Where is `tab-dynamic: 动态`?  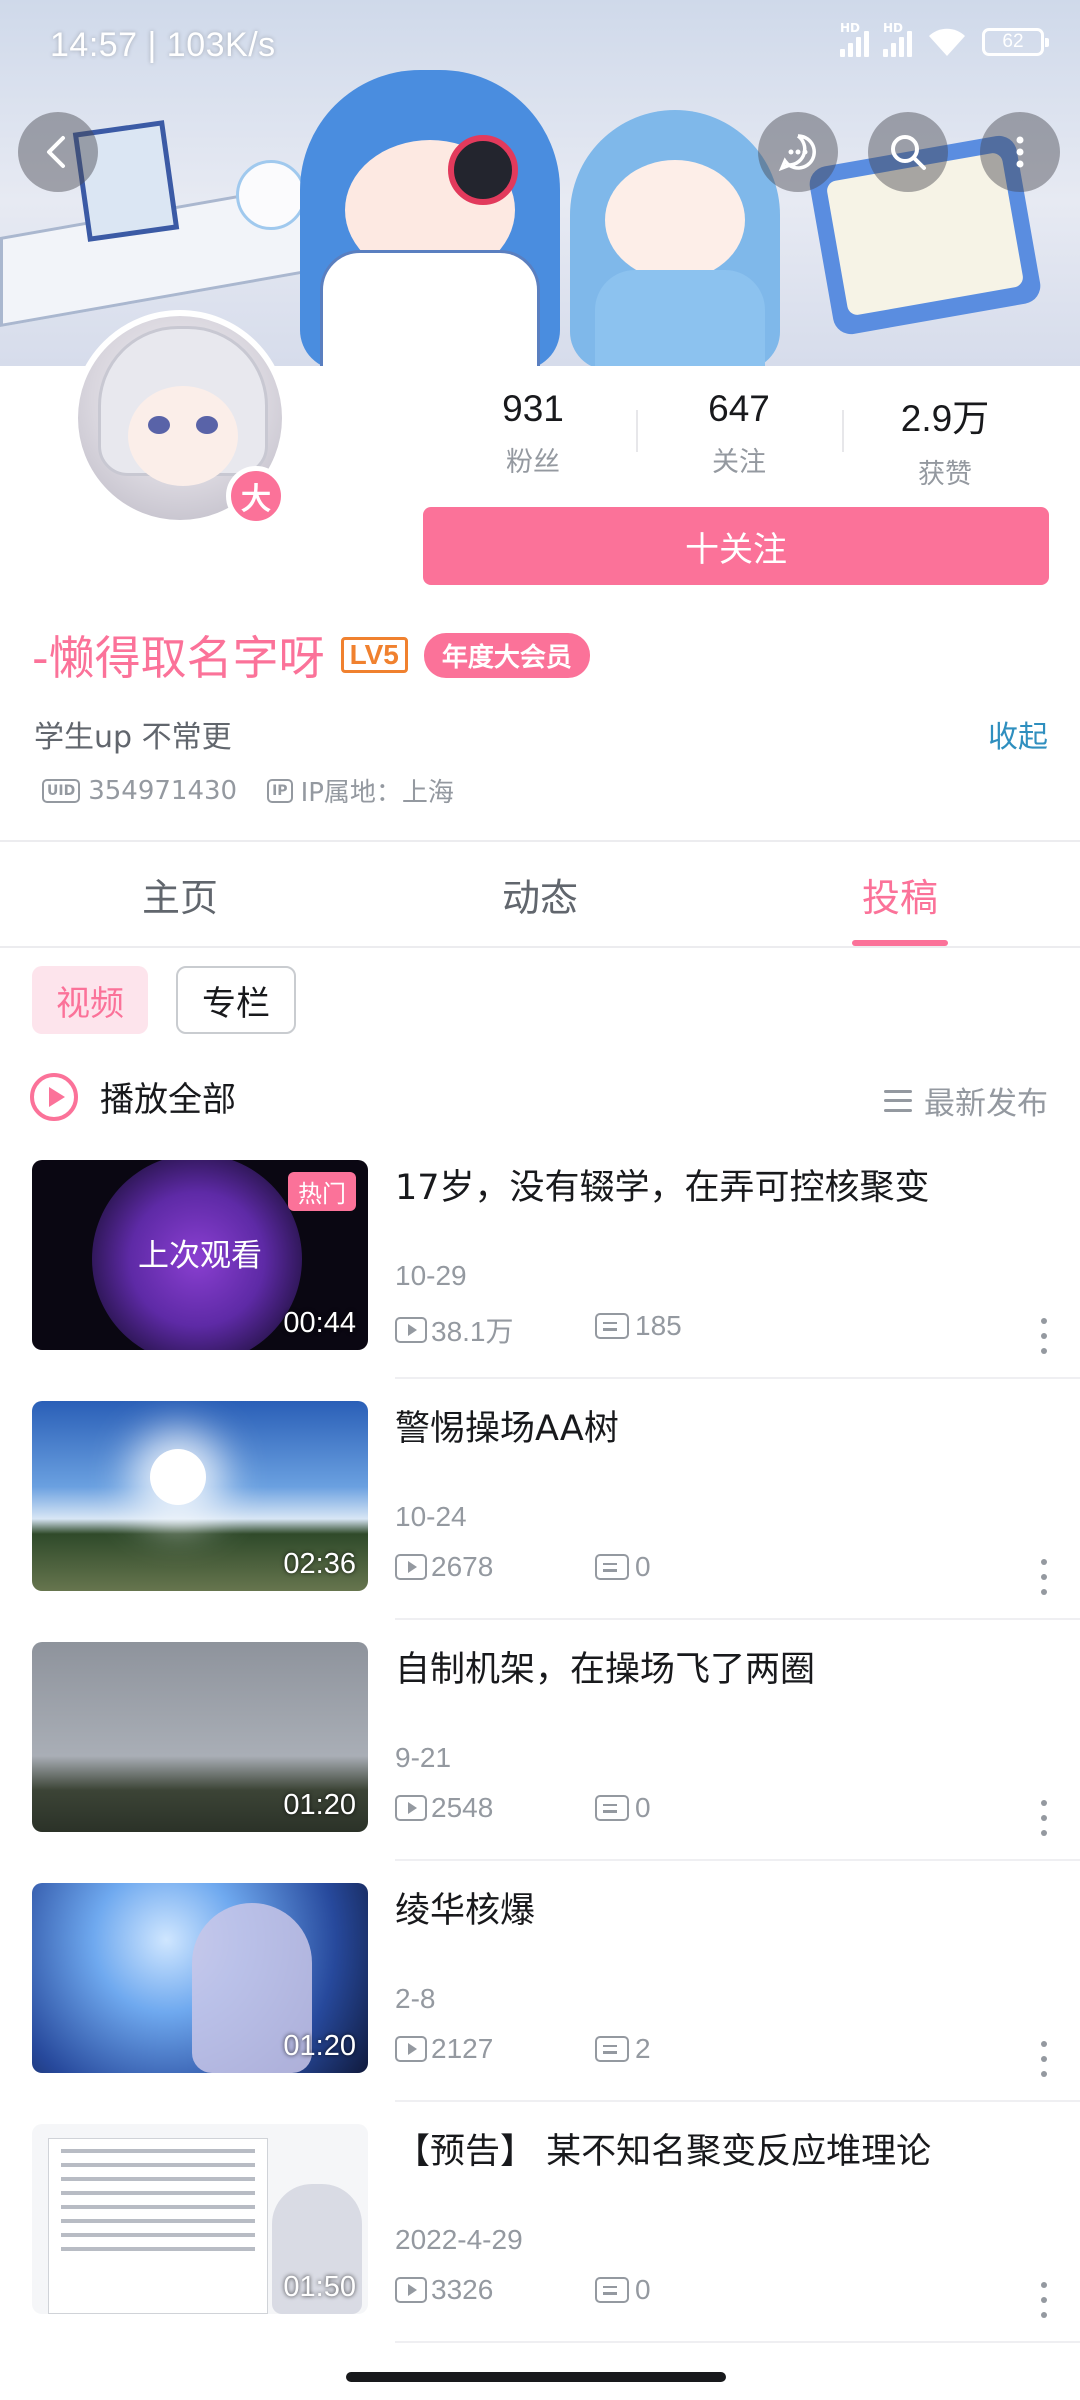
tab-dynamic: 动态 is located at coordinates (540, 894).